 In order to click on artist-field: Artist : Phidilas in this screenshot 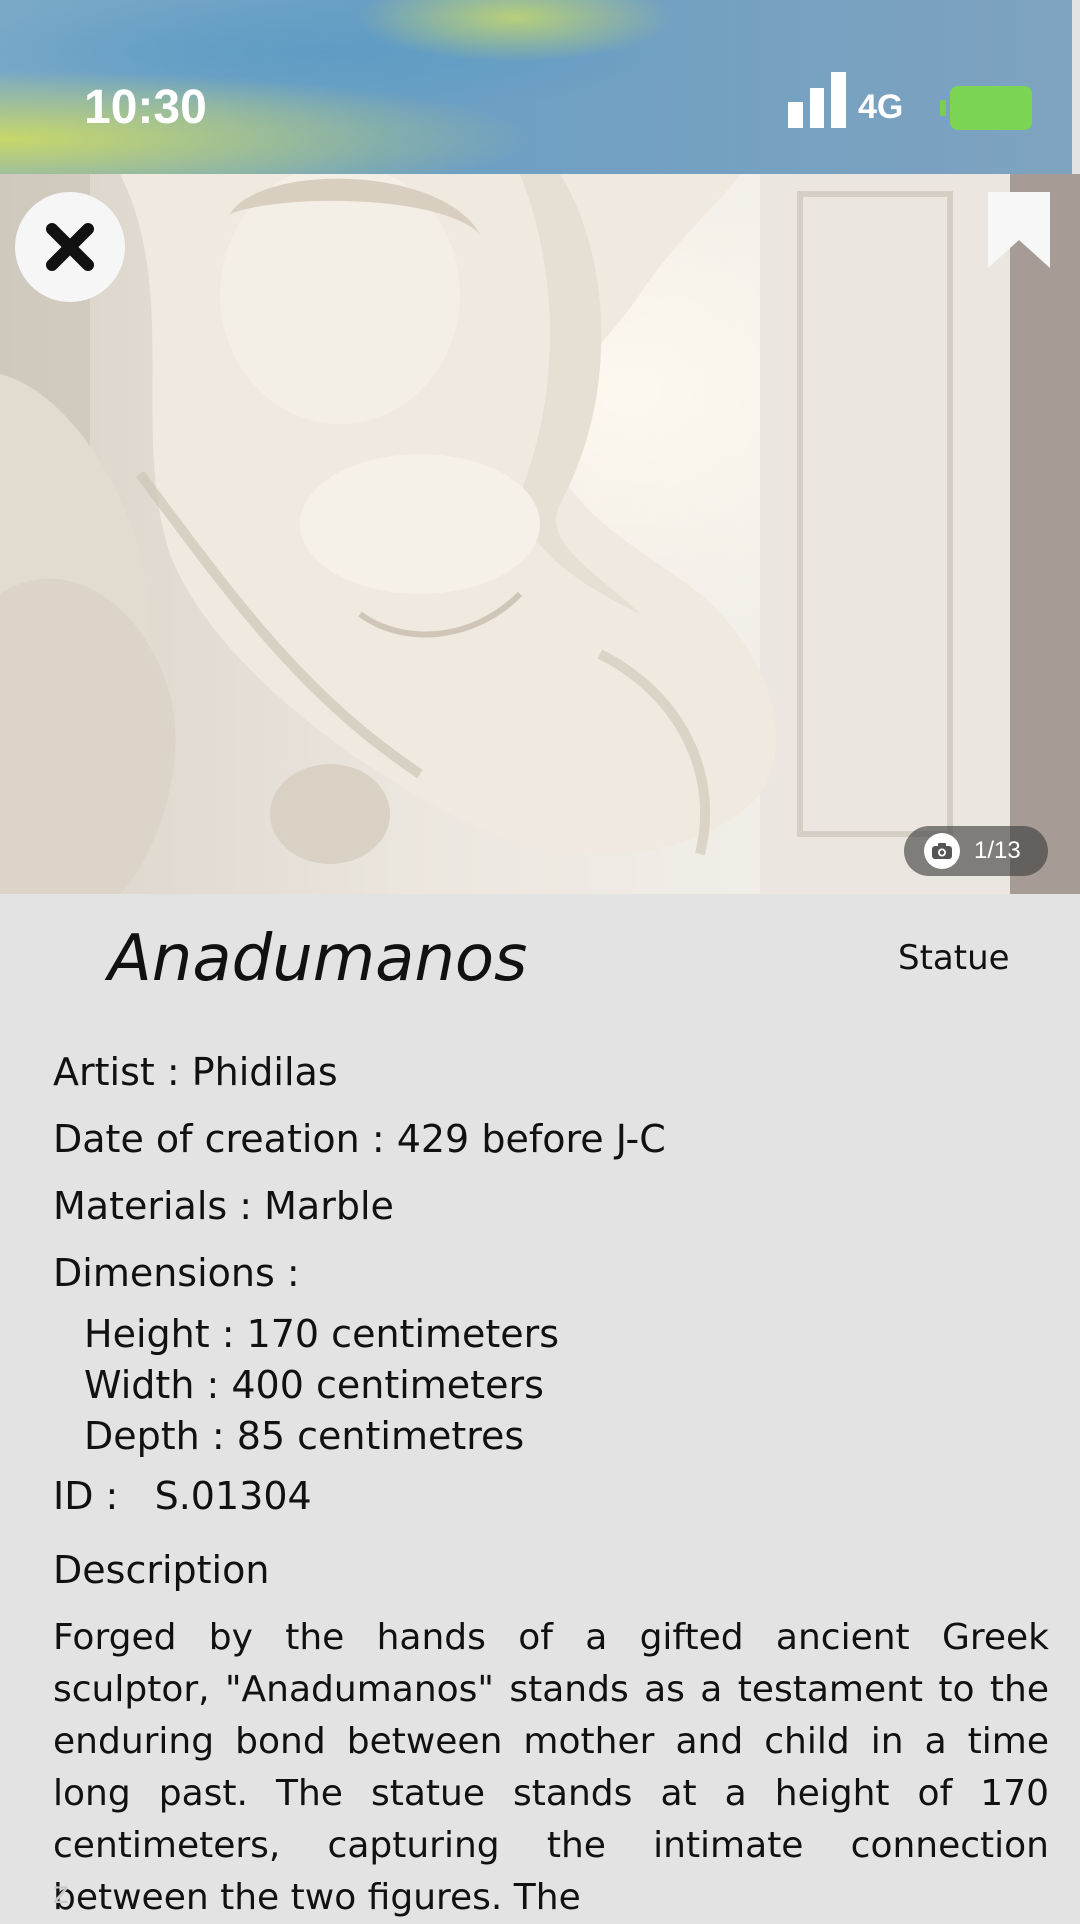, I will do `click(195, 1072)`.